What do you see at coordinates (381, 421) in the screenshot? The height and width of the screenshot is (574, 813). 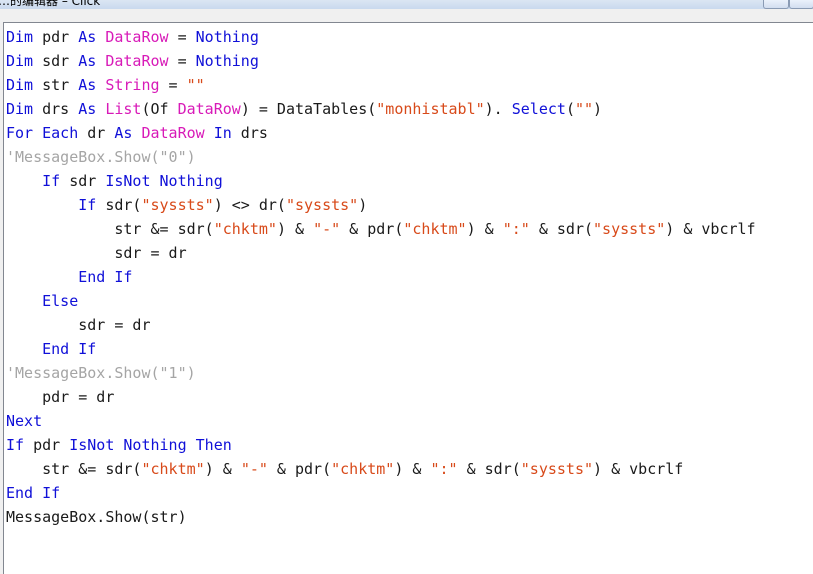 I see `code-line: Next` at bounding box center [381, 421].